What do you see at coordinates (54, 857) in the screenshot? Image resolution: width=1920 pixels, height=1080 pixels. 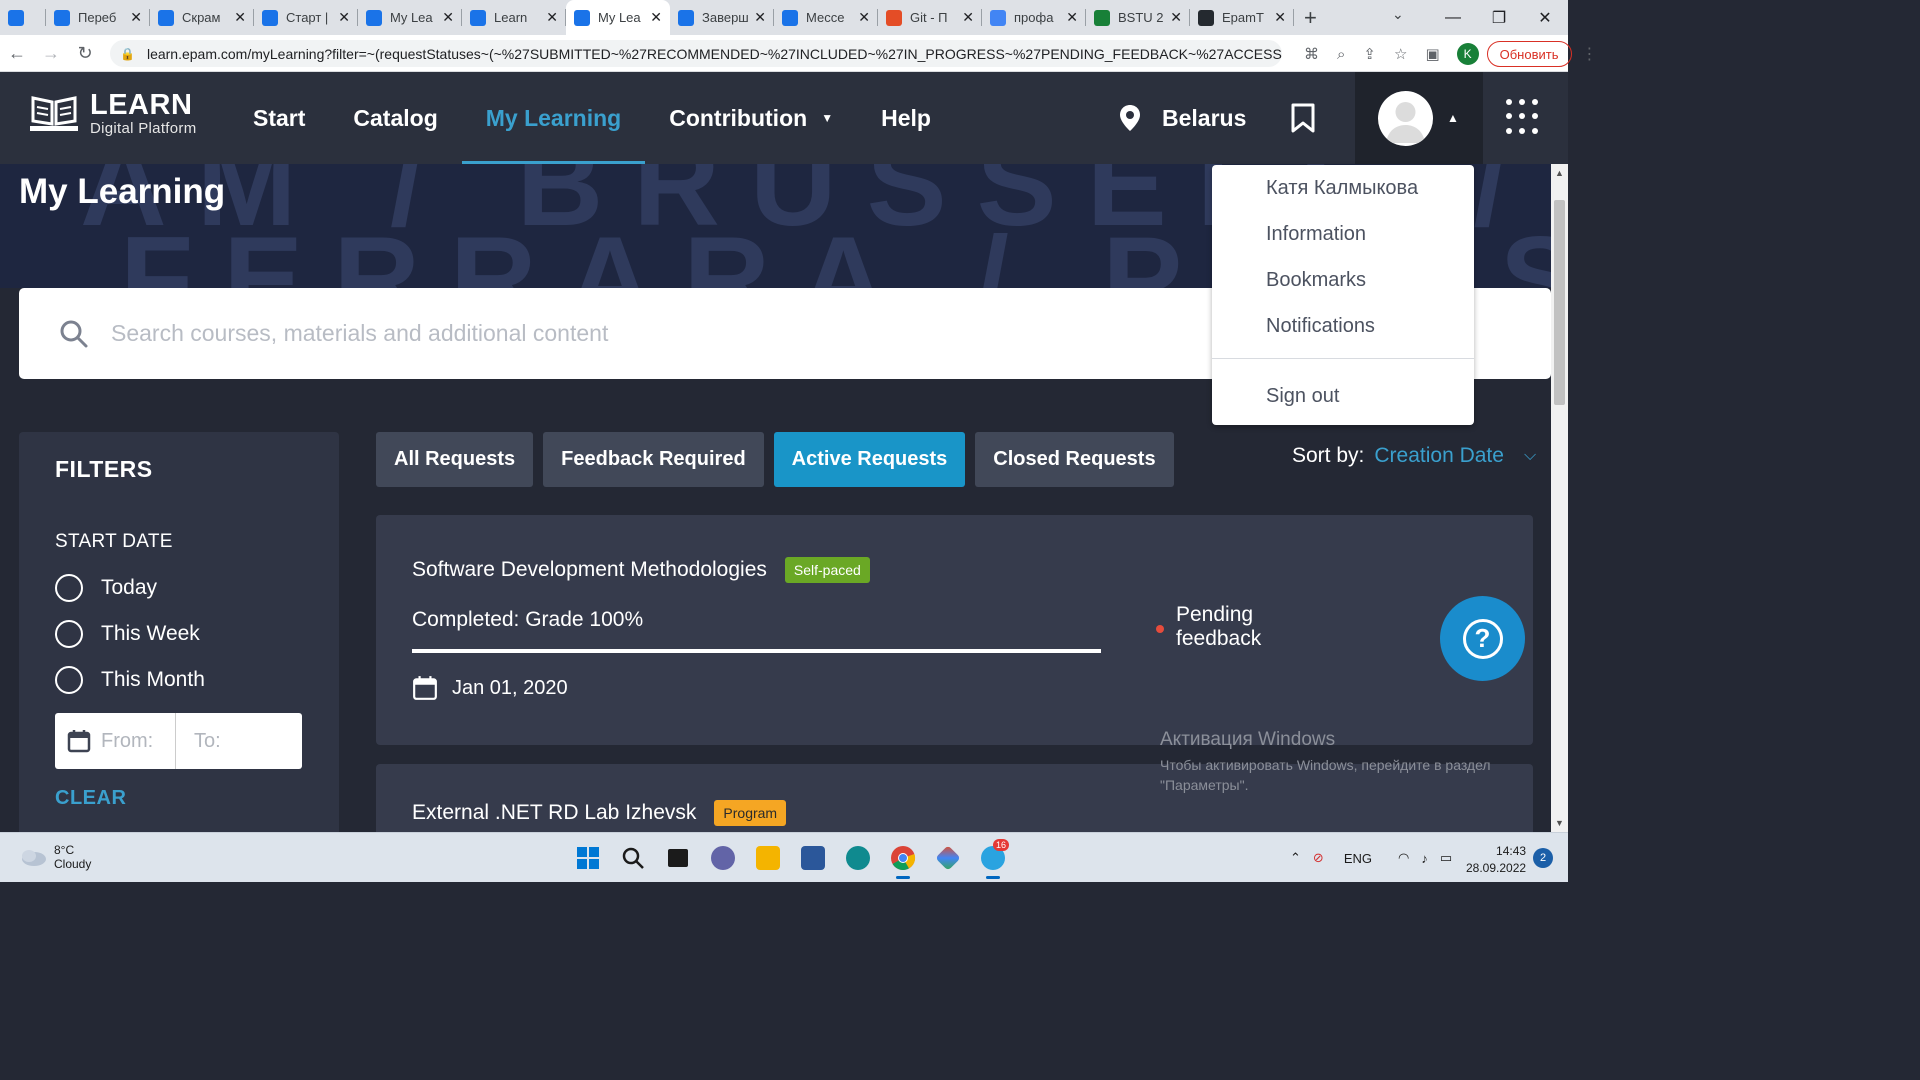 I see `weather-widget: 8°C Cloudy` at bounding box center [54, 857].